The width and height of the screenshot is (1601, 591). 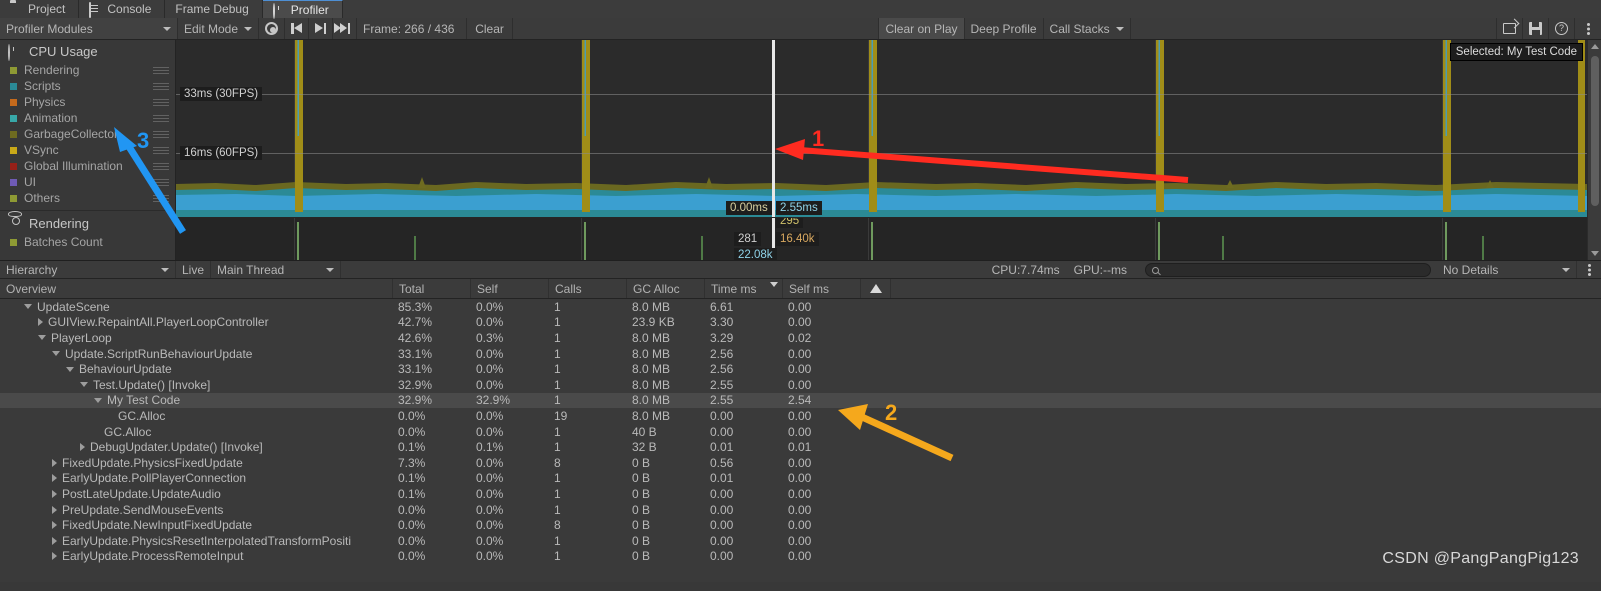 I want to click on thread-dropdown: Main Thread, so click(x=276, y=269).